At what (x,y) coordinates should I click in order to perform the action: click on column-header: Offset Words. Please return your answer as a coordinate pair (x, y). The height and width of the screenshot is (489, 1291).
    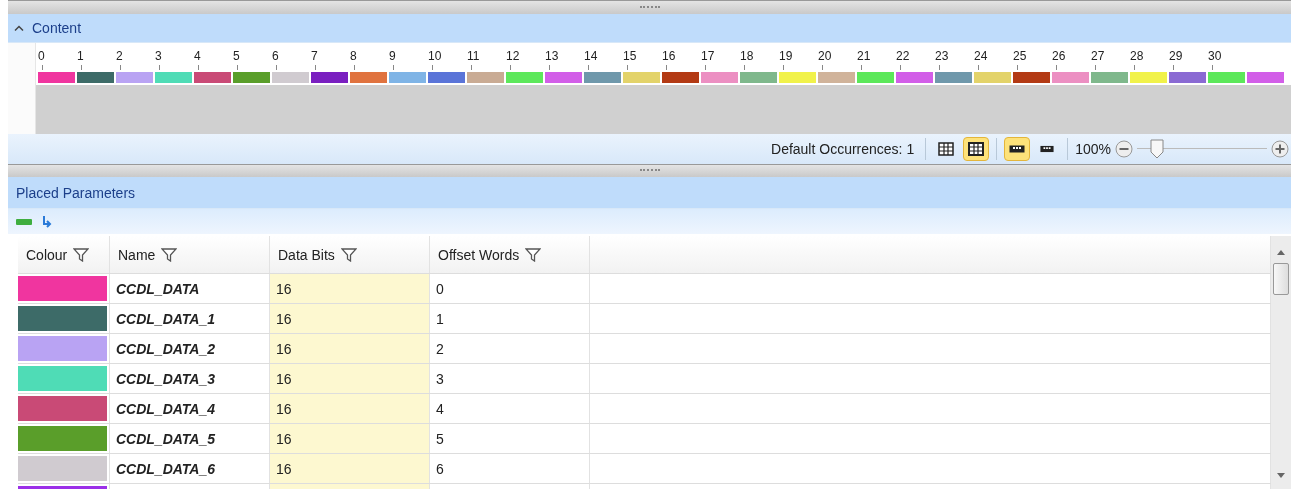
    Looking at the image, I should click on (510, 254).